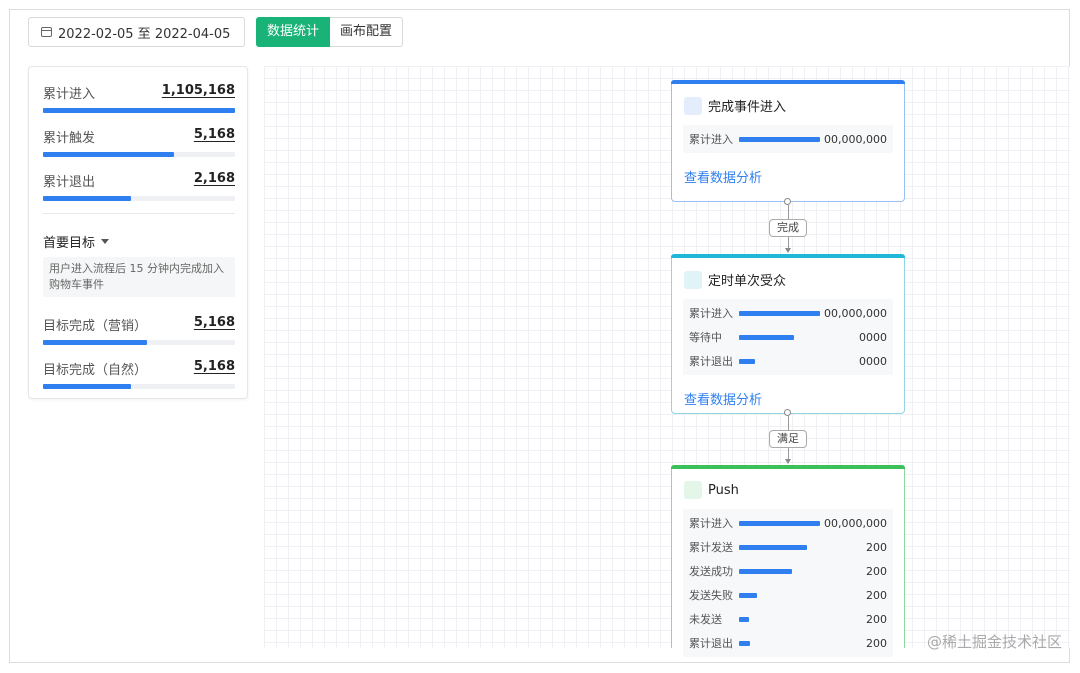 Image resolution: width=1080 pixels, height=673 pixels. I want to click on stat-label: 目标完成（自然）, so click(95, 370).